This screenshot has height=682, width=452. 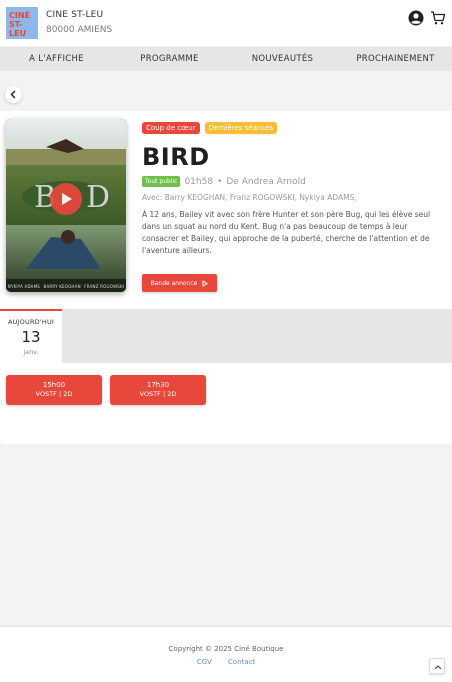 What do you see at coordinates (31, 352) in the screenshot?
I see `date-month: janv.` at bounding box center [31, 352].